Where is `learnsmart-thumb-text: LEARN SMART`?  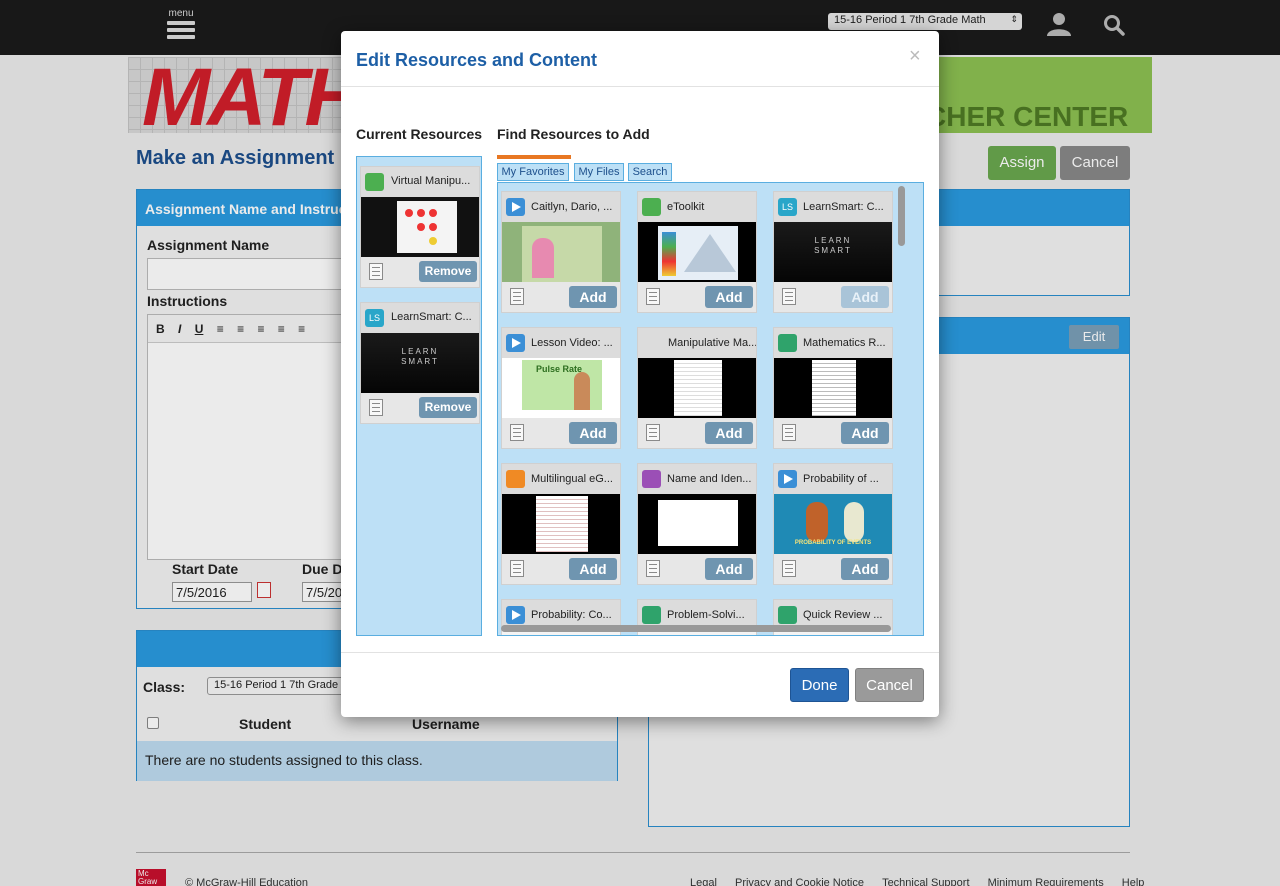 learnsmart-thumb-text: LEARN SMART is located at coordinates (833, 245).